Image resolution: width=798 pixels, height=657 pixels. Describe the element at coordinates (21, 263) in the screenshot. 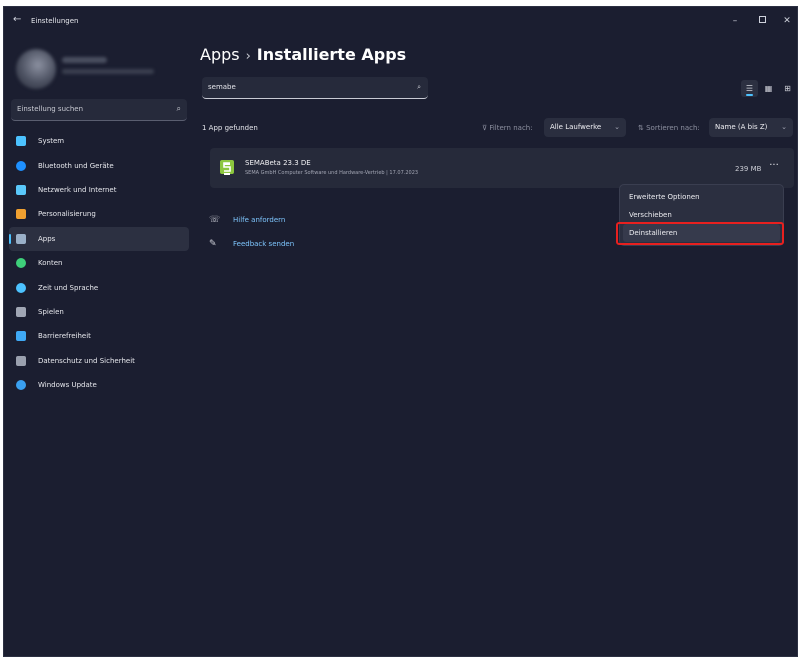

I see `person-icon` at that location.